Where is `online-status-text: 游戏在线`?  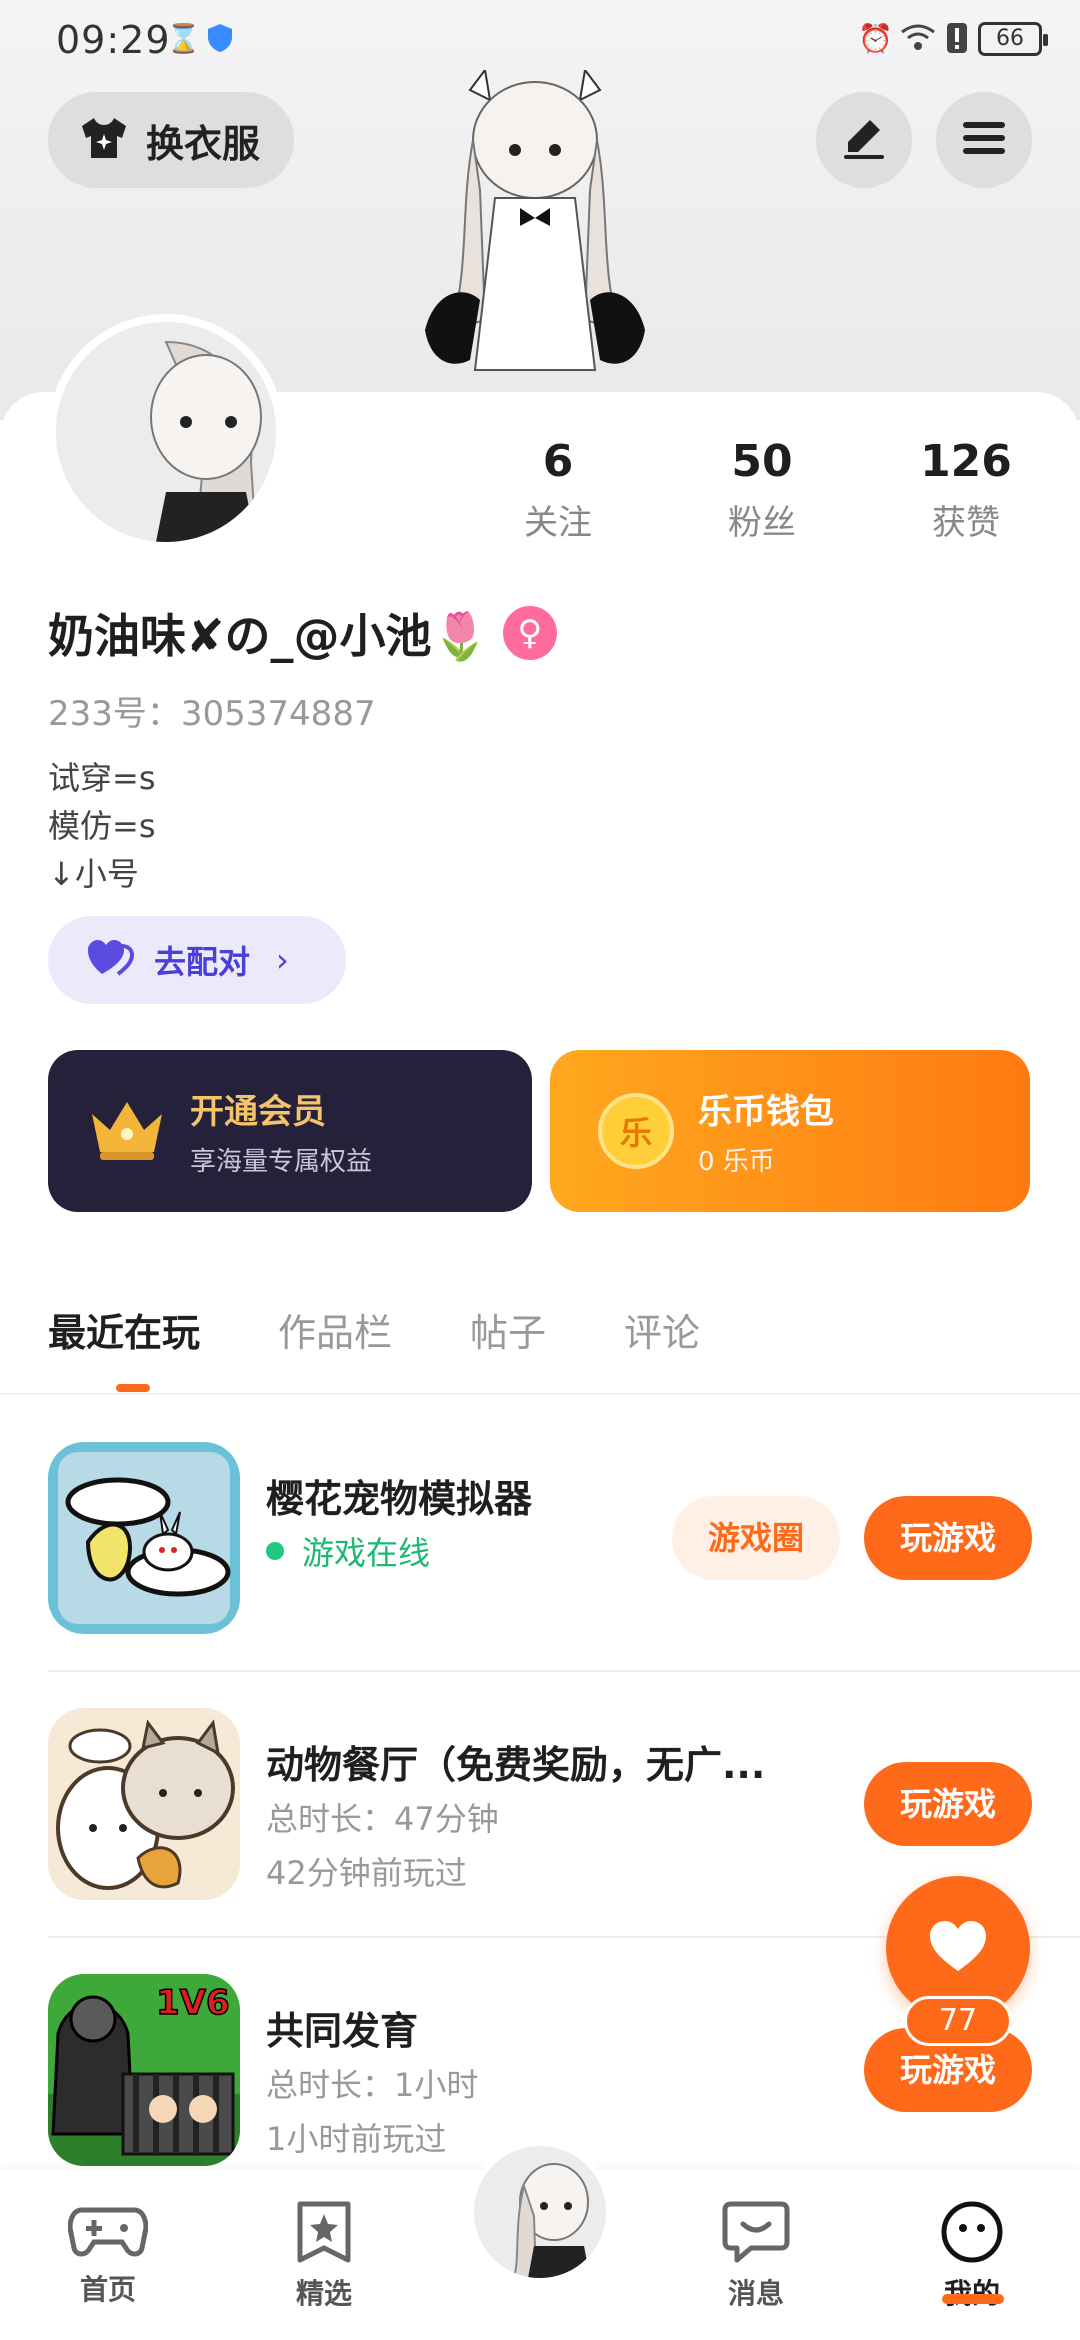
online-status-text: 游戏在线 is located at coordinates (366, 1553).